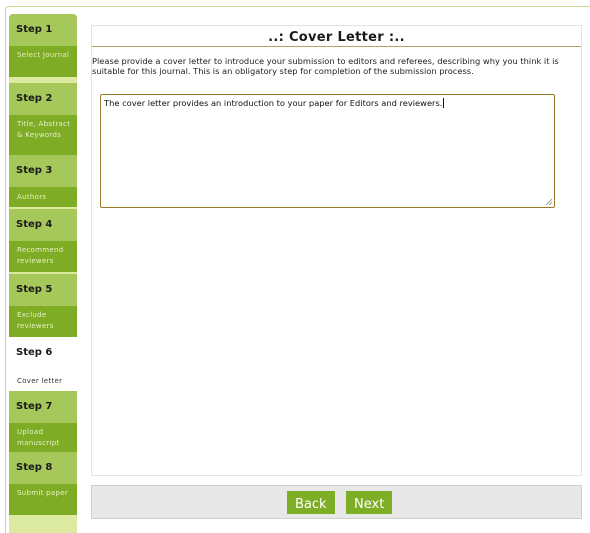 This screenshot has width=590, height=533. What do you see at coordinates (336, 37) in the screenshot?
I see `page-title: ..: Cover Letter :..` at bounding box center [336, 37].